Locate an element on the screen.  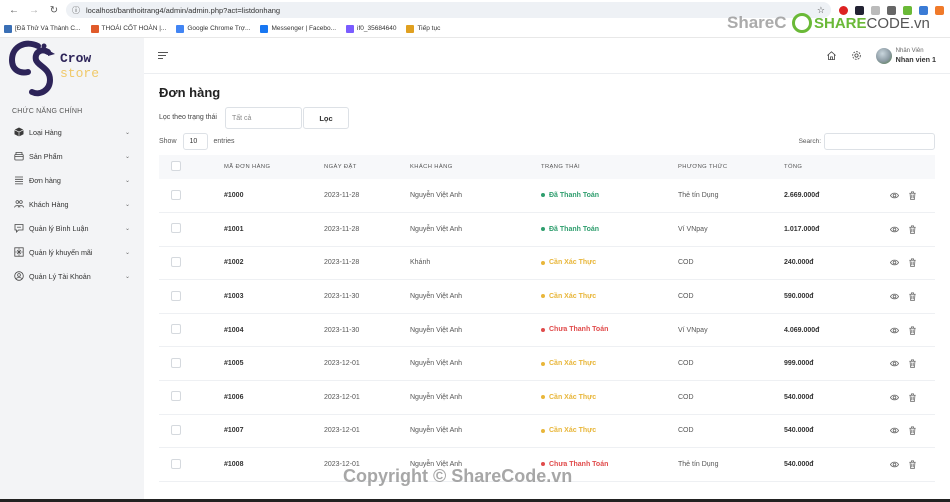
select-all-checkbox is located at coordinates (176, 166).